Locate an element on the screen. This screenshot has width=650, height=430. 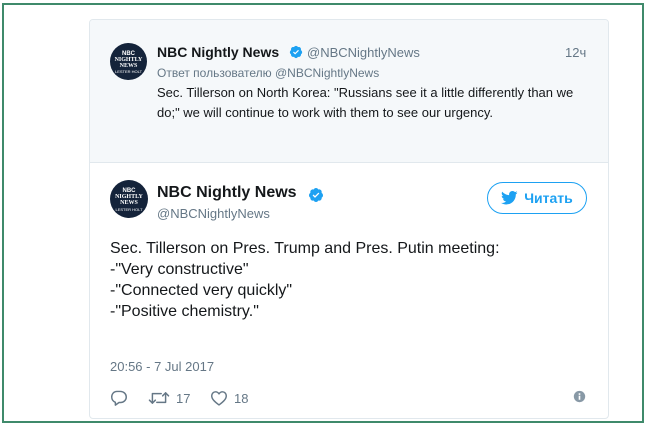
follow-button: Читать is located at coordinates (537, 198).